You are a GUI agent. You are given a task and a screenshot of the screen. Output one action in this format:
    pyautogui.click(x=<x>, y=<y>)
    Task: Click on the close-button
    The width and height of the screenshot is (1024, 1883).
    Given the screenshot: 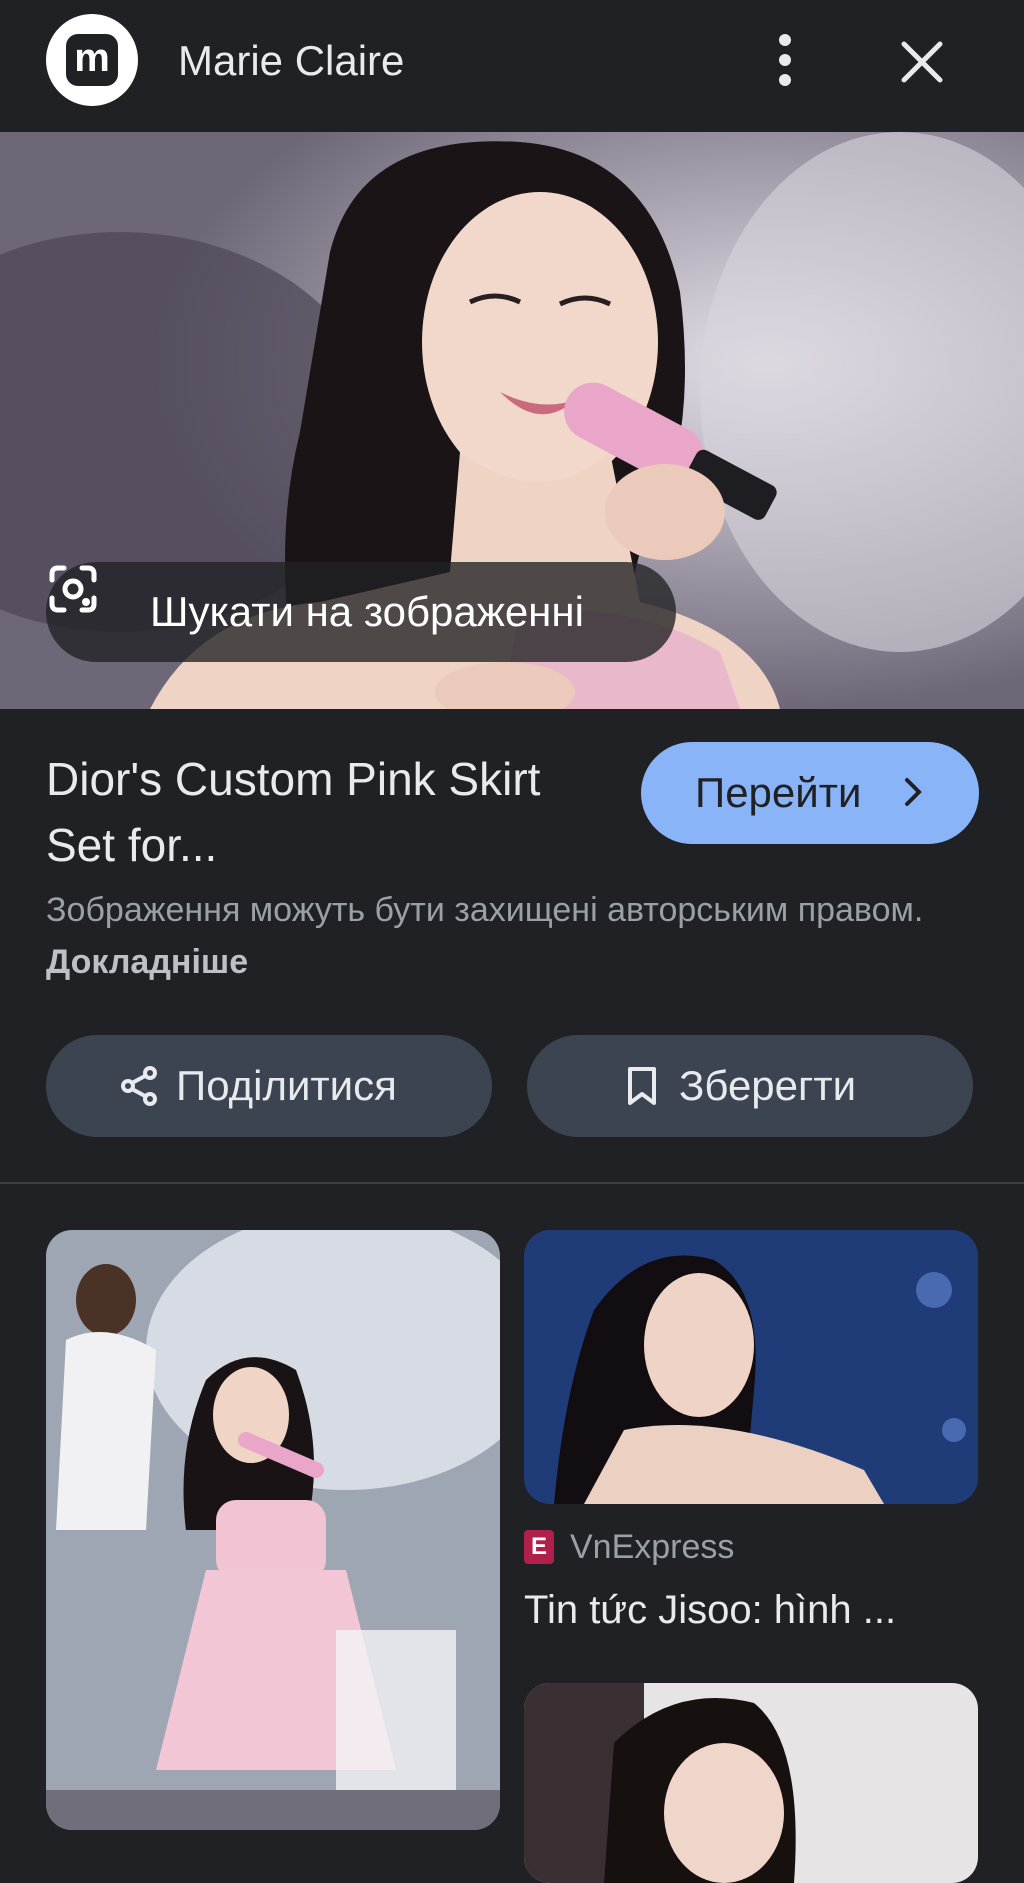 What is the action you would take?
    pyautogui.click(x=922, y=62)
    